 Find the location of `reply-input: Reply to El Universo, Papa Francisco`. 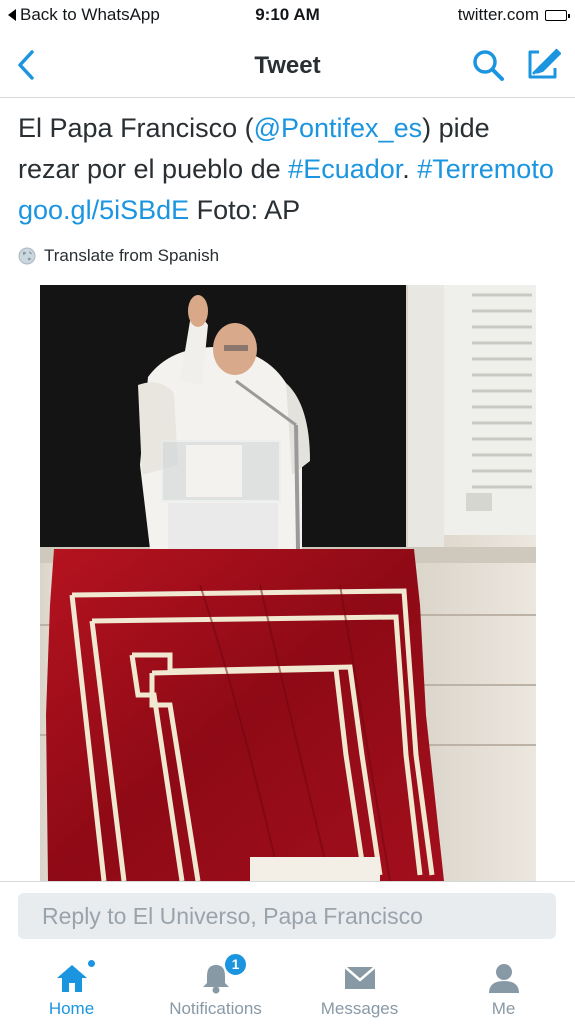

reply-input: Reply to El Universo, Papa Francisco is located at coordinates (287, 916).